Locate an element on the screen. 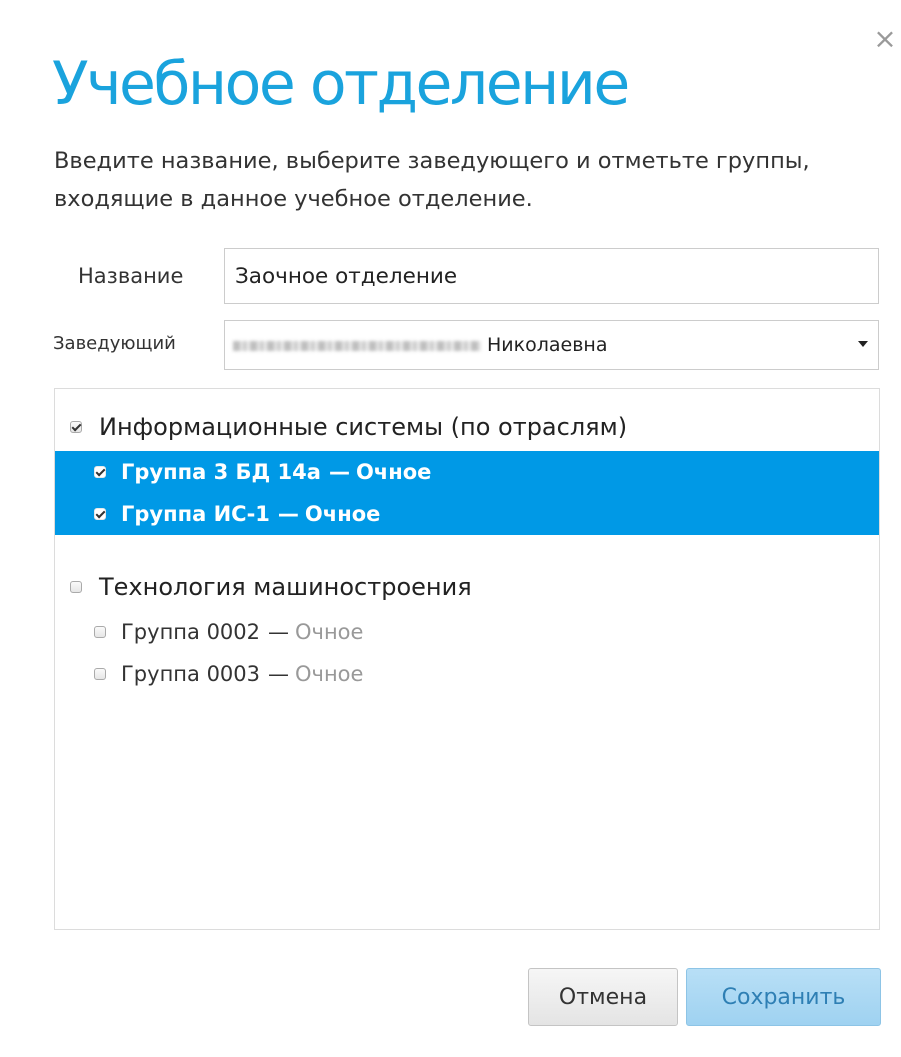  caret-down-icon is located at coordinates (863, 344).